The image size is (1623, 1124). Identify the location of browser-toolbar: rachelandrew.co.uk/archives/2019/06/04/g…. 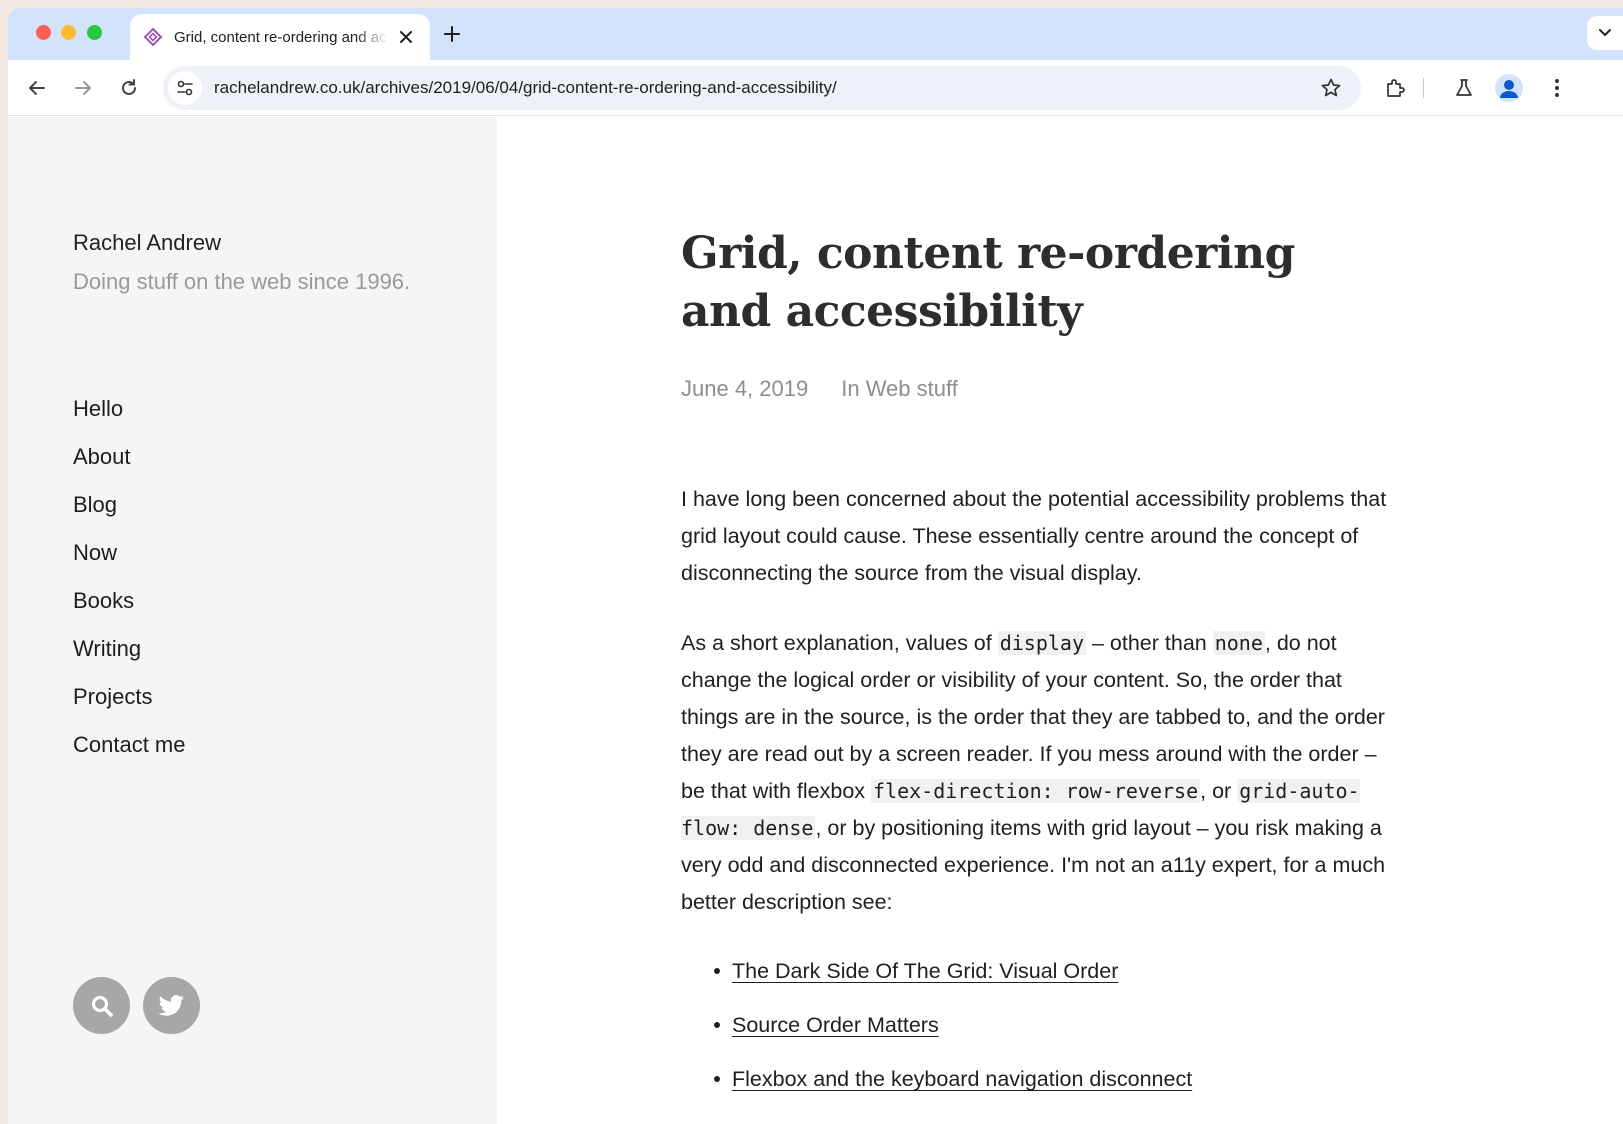
(815, 88).